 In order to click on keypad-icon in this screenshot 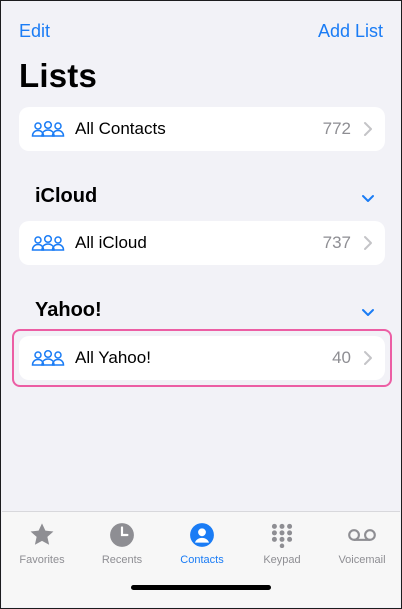, I will do `click(282, 535)`.